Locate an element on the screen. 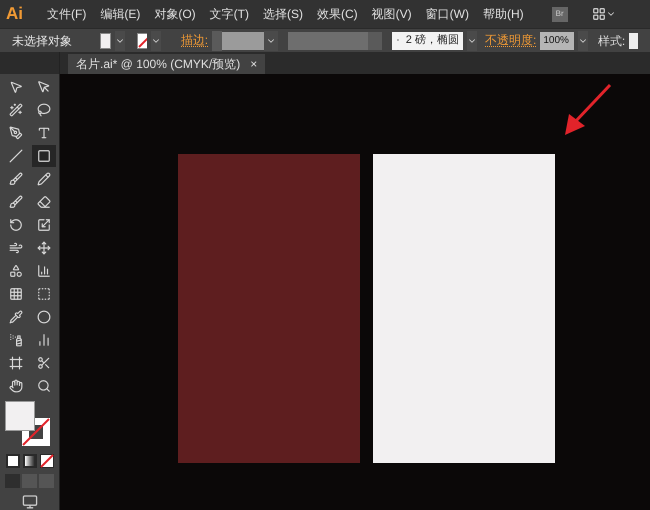 This screenshot has width=650, height=510. fill-swatch is located at coordinates (105, 40).